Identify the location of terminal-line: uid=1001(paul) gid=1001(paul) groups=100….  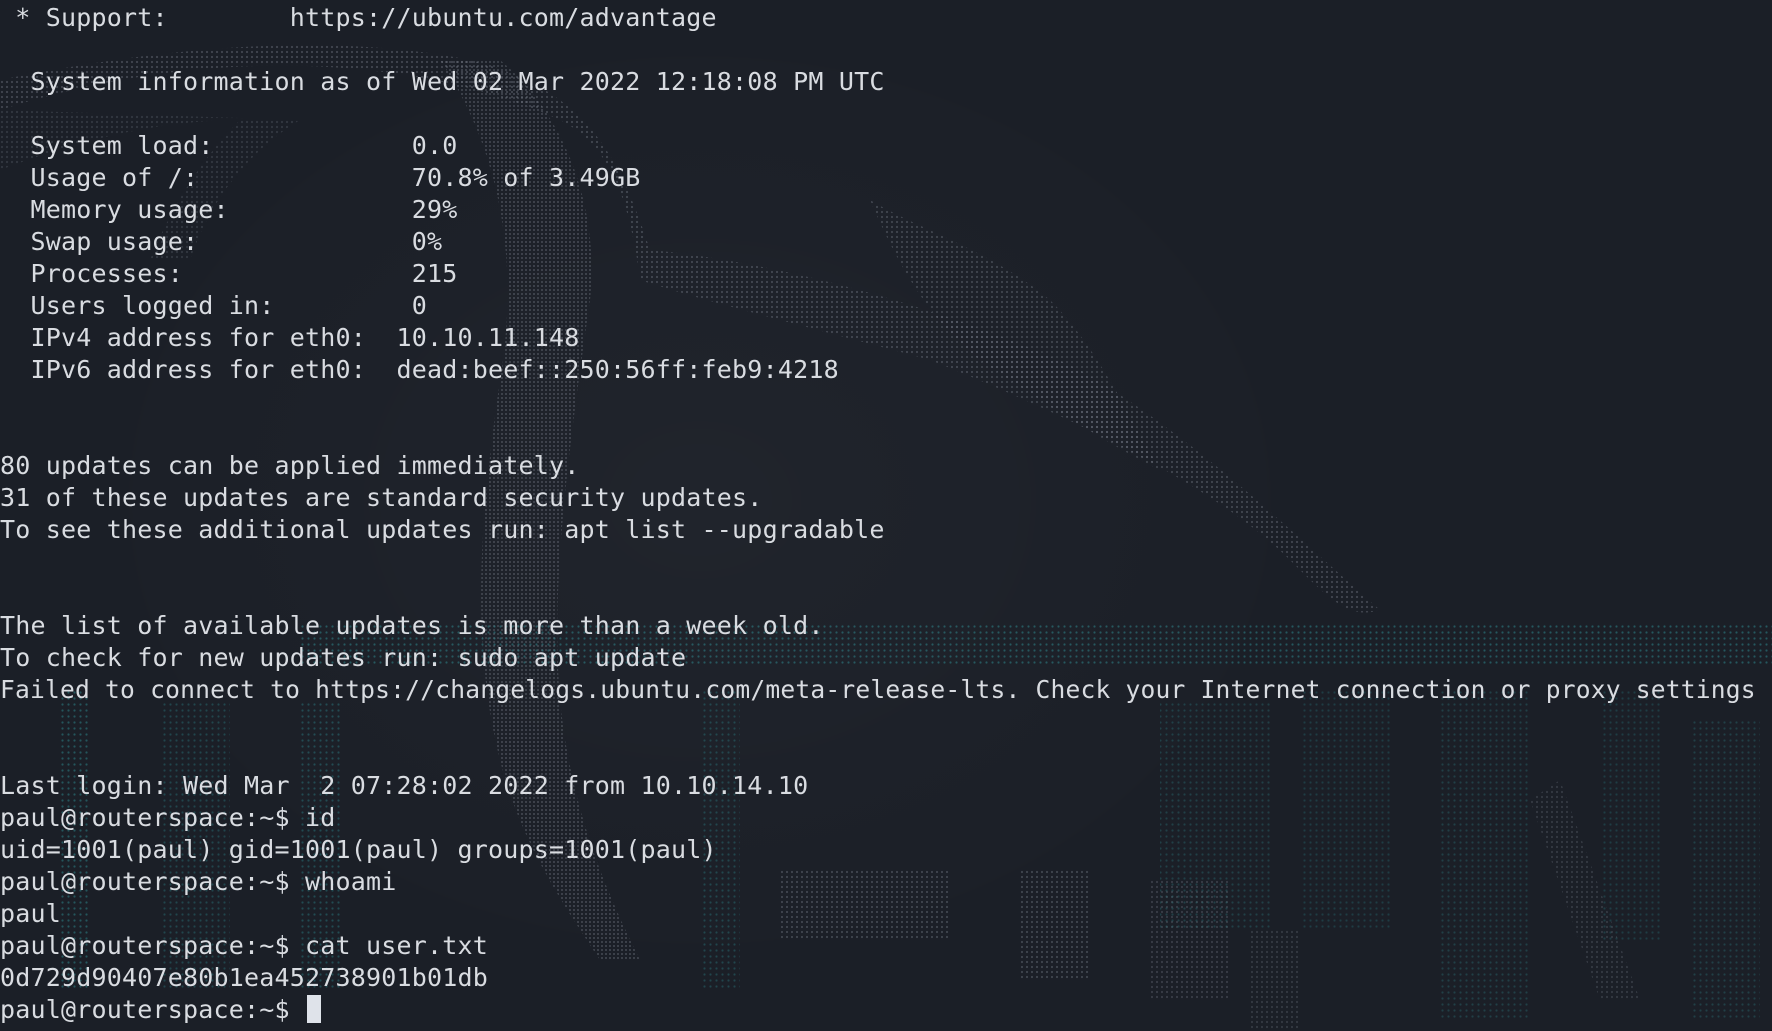
(358, 849).